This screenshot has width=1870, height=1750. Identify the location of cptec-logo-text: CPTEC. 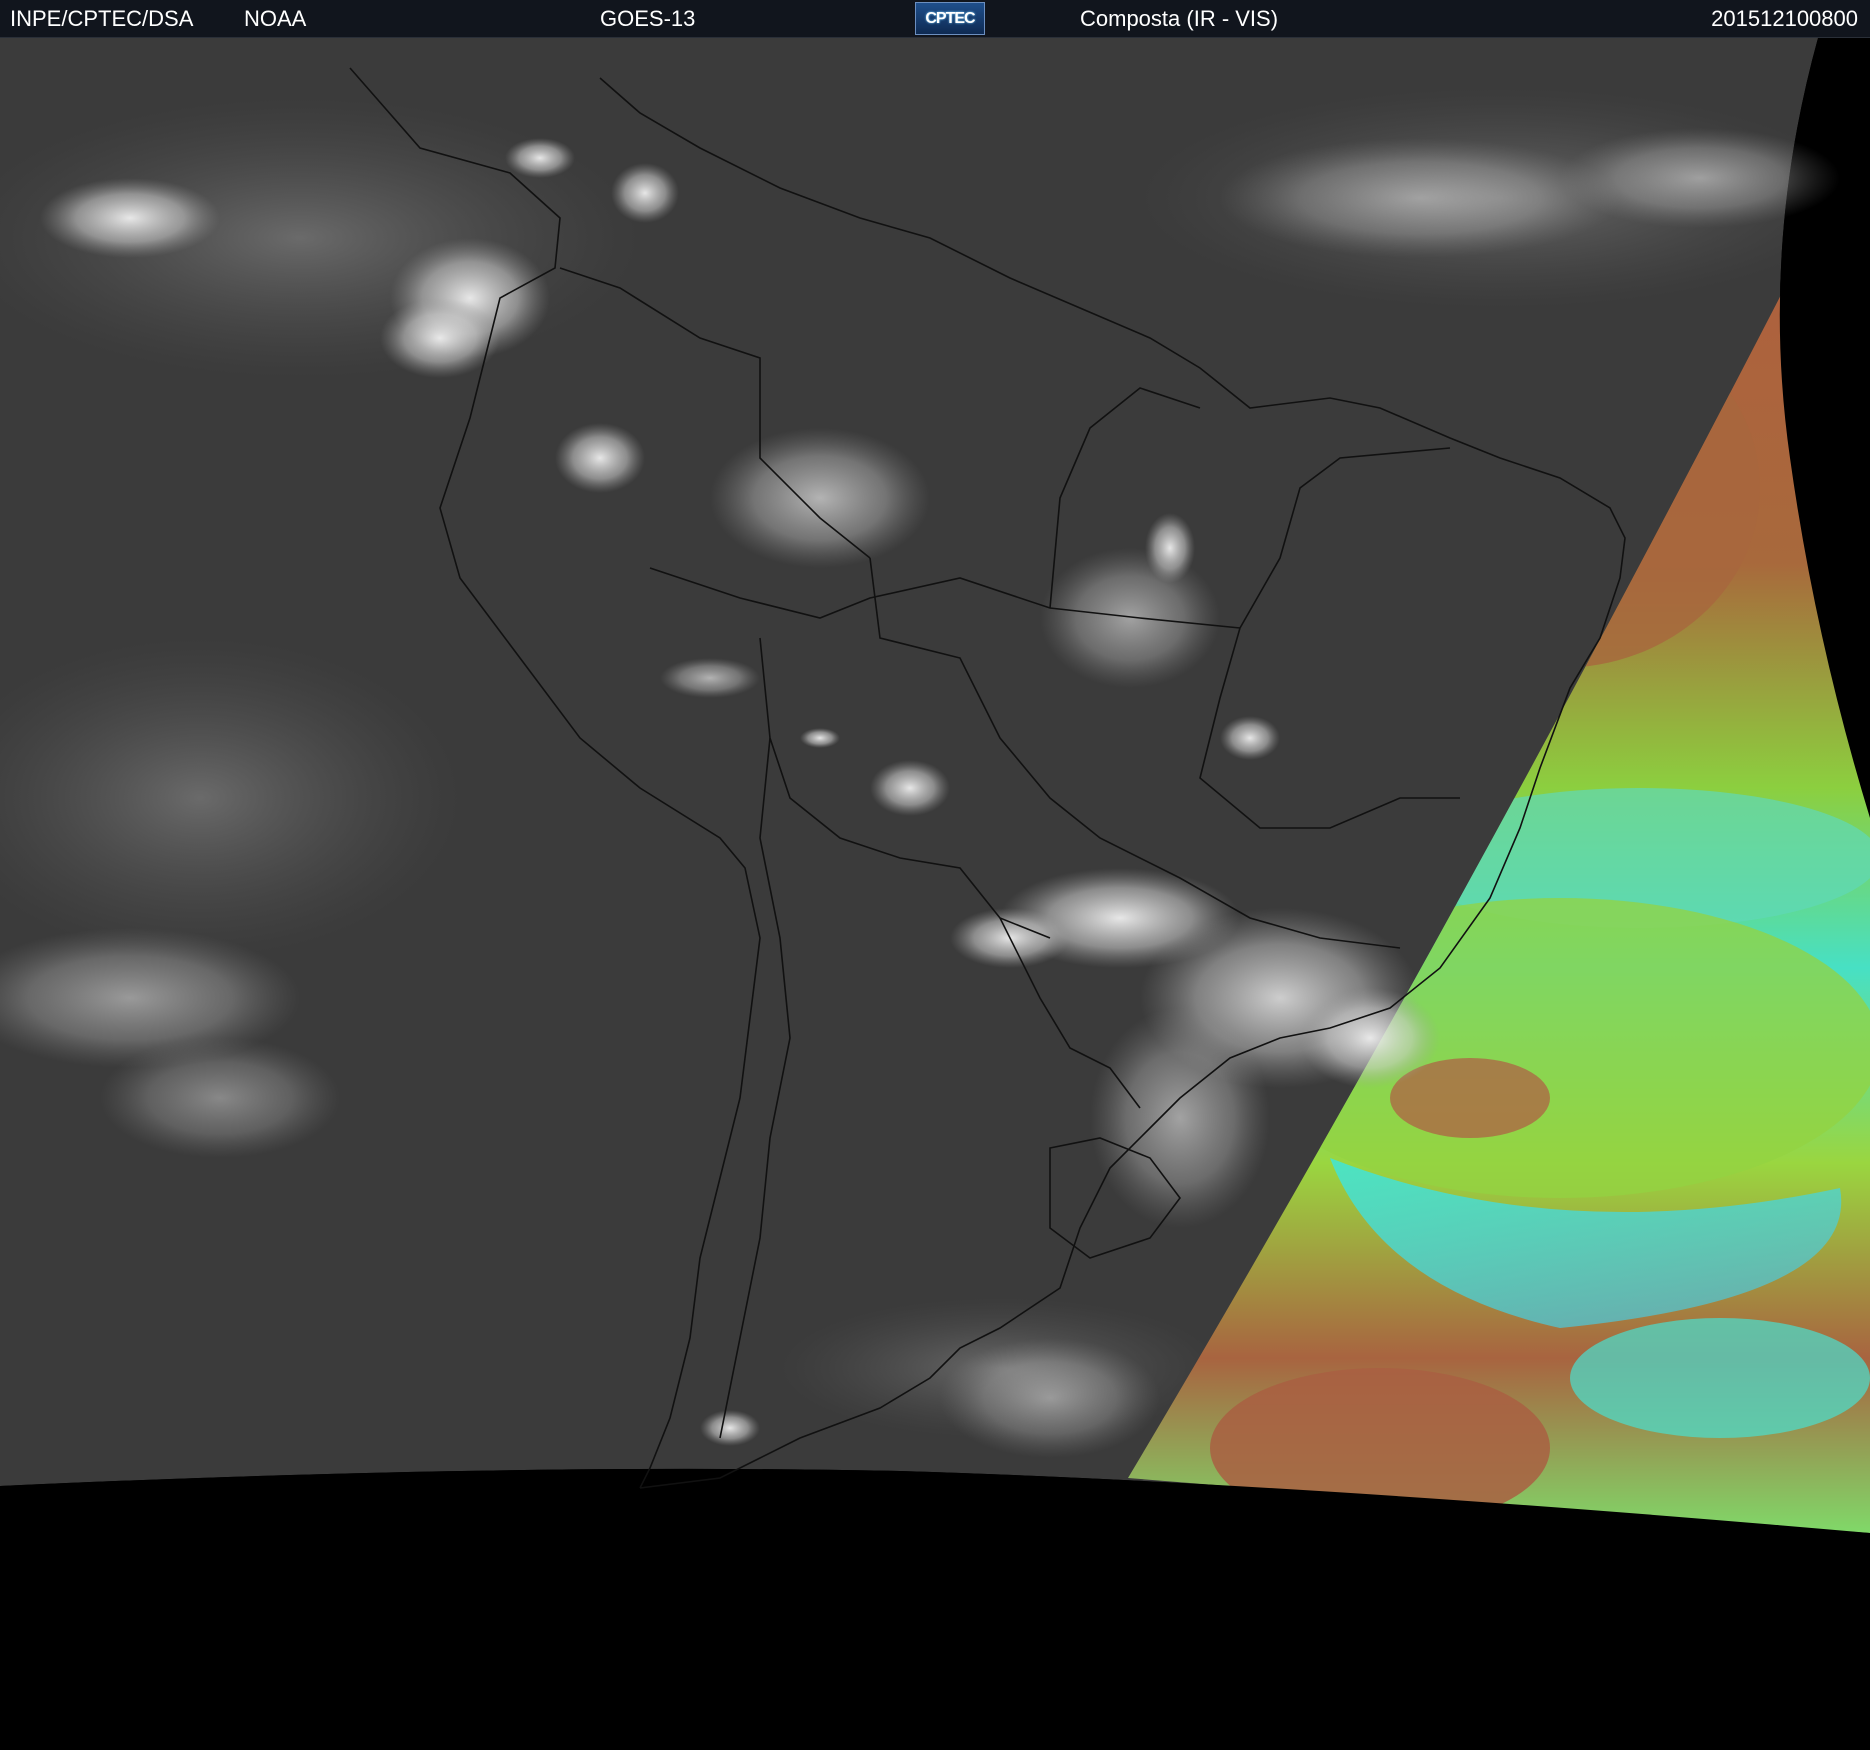
(950, 18).